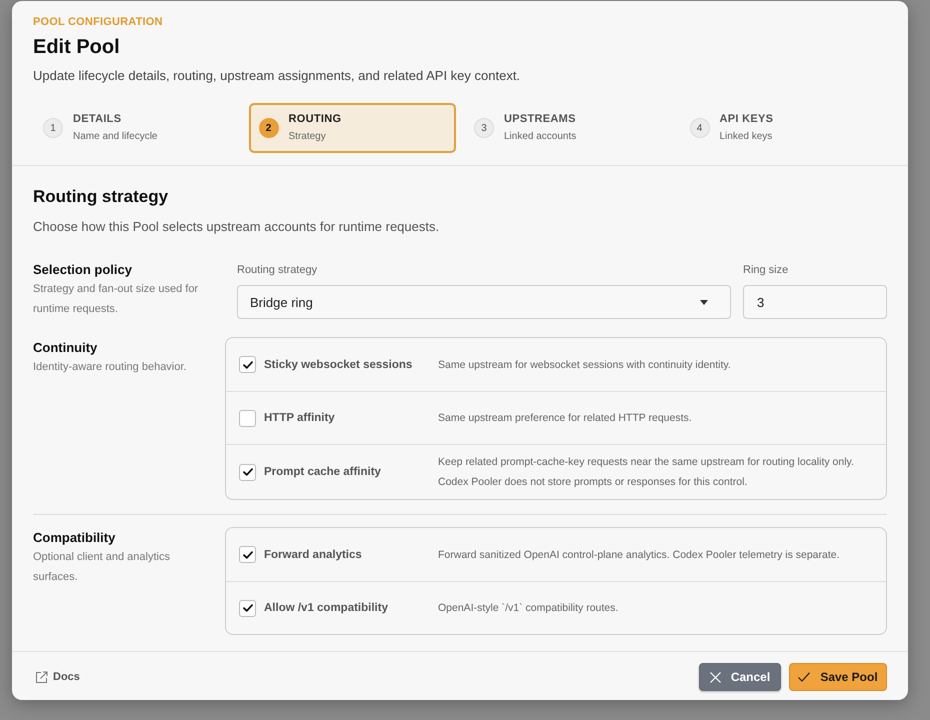 This screenshot has height=720, width=930. What do you see at coordinates (136, 128) in the screenshot?
I see `step-tab: 1 DETAILS Name and lifecycle` at bounding box center [136, 128].